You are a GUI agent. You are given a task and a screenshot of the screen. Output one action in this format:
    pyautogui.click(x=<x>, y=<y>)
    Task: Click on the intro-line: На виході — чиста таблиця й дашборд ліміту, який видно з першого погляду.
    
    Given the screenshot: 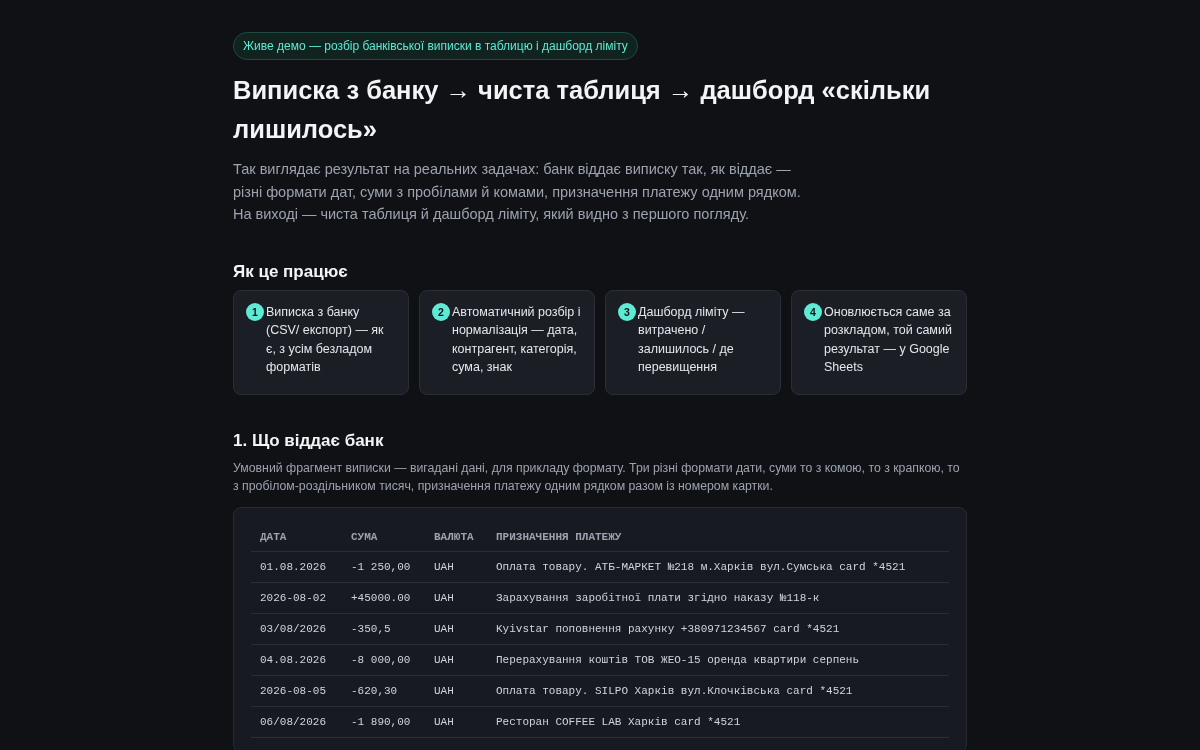 What is the action you would take?
    pyautogui.click(x=491, y=214)
    